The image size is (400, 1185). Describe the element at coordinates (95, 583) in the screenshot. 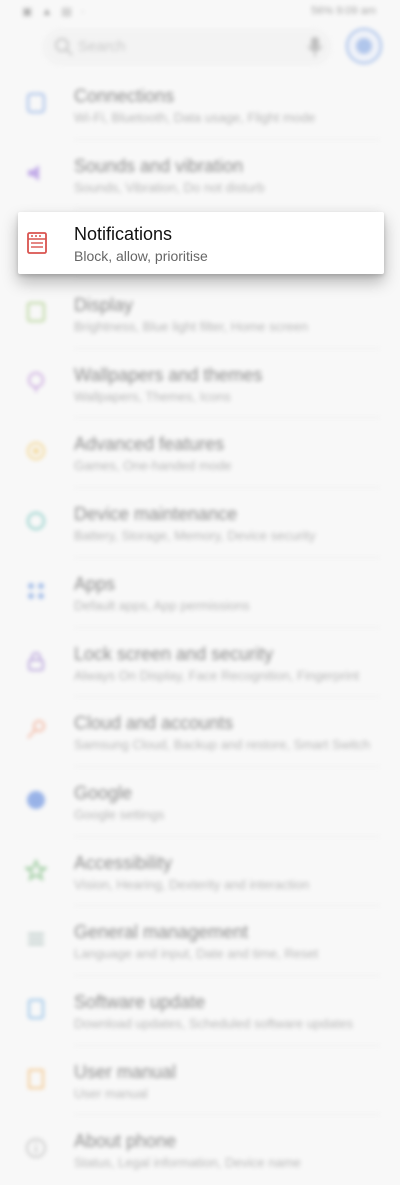

I see `settings-item-title: Apps` at that location.